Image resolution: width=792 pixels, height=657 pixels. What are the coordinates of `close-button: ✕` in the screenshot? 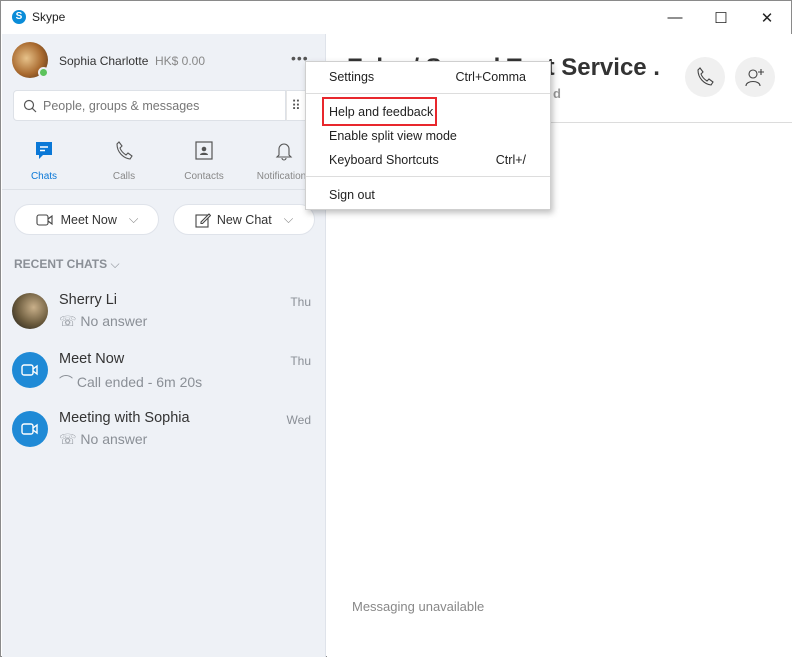 It's located at (767, 17).